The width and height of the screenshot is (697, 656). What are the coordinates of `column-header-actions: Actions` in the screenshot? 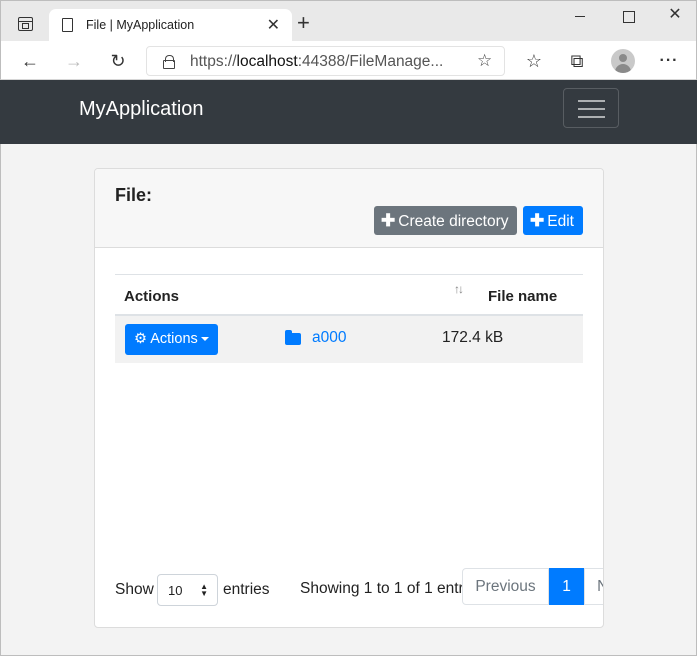 It's located at (152, 296).